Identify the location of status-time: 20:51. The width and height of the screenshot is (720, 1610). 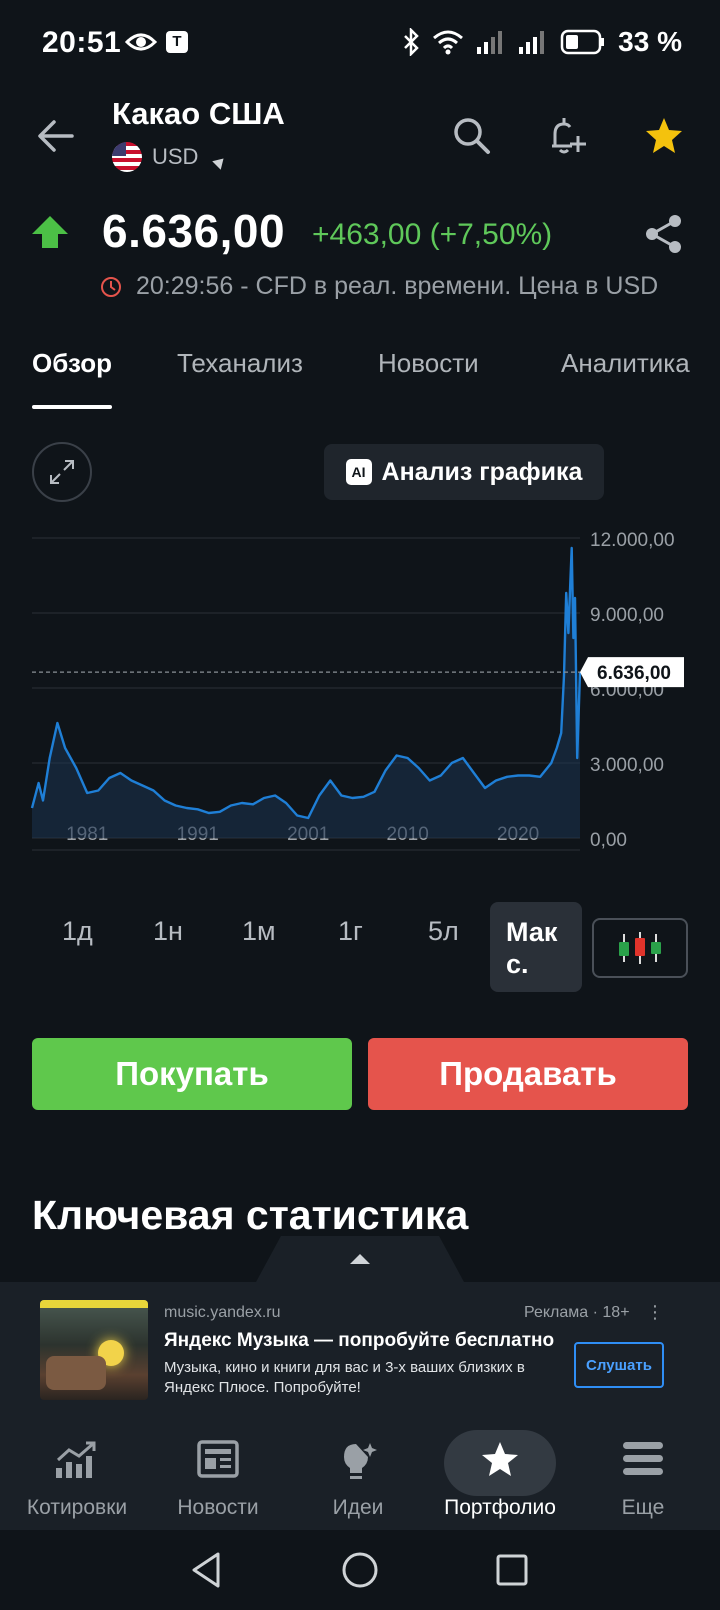
(82, 42).